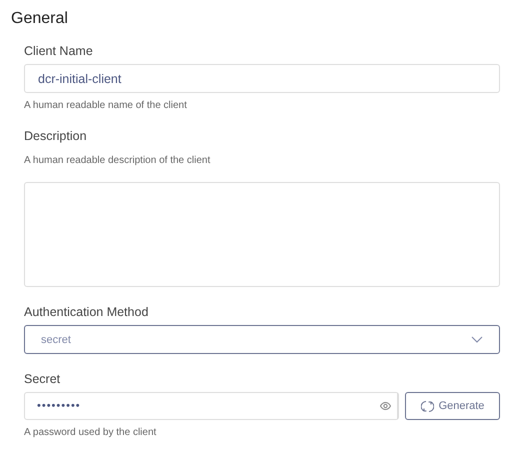 This screenshot has width=514, height=466. Describe the element at coordinates (106, 105) in the screenshot. I see `help-text: A human readable name of the client` at that location.